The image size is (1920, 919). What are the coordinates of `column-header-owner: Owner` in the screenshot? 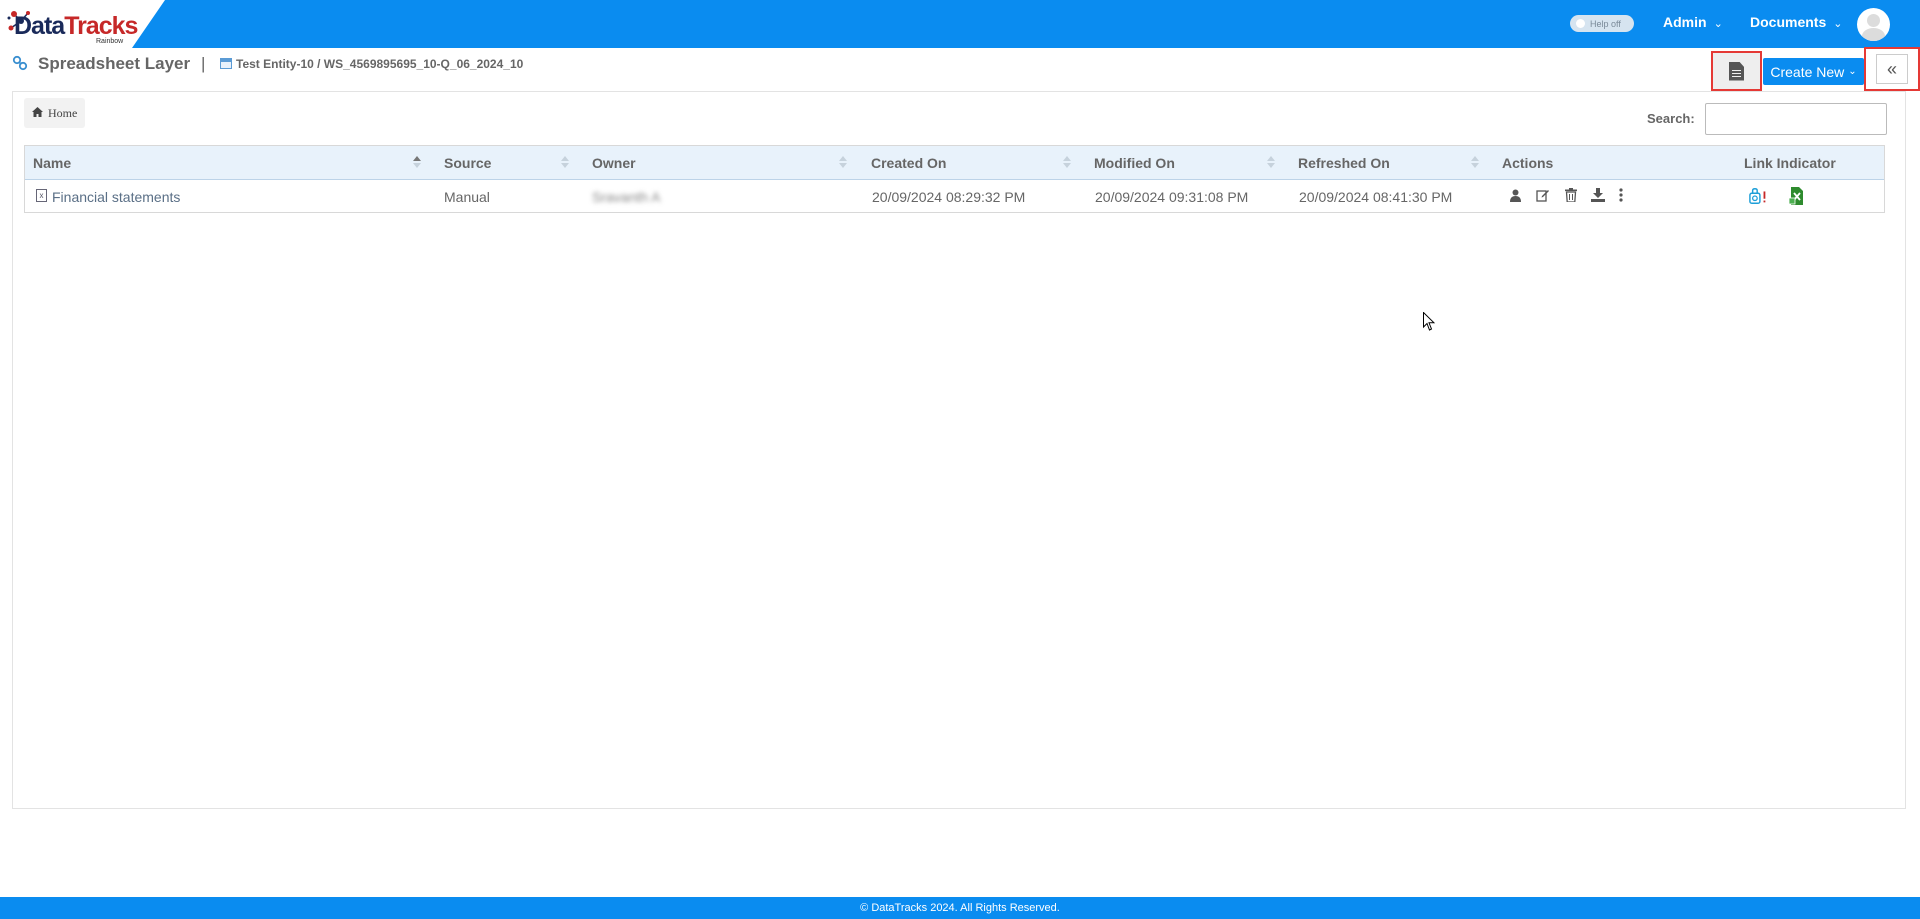 It's located at (614, 163).